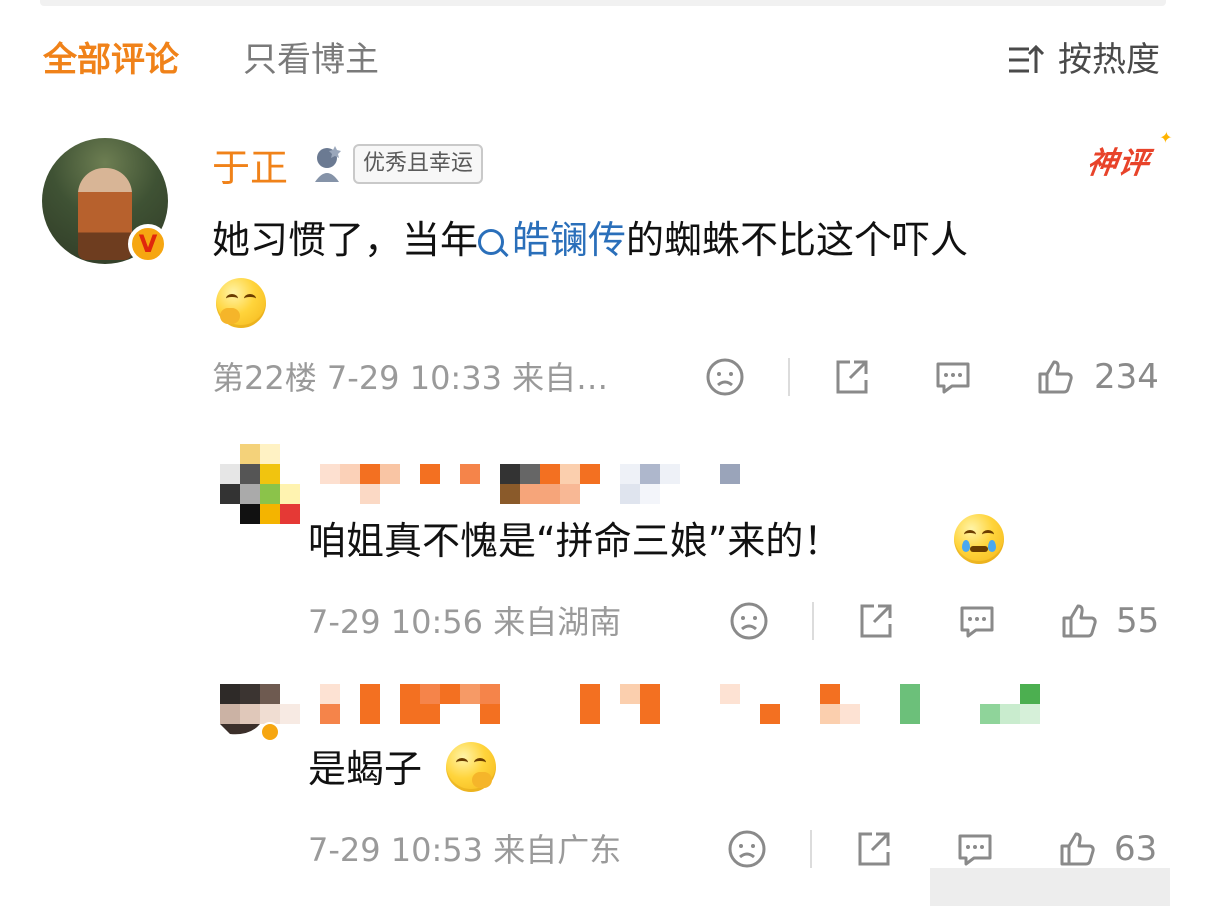  Describe the element at coordinates (418, 164) in the screenshot. I see `medal-label: 优秀且幸运` at that location.